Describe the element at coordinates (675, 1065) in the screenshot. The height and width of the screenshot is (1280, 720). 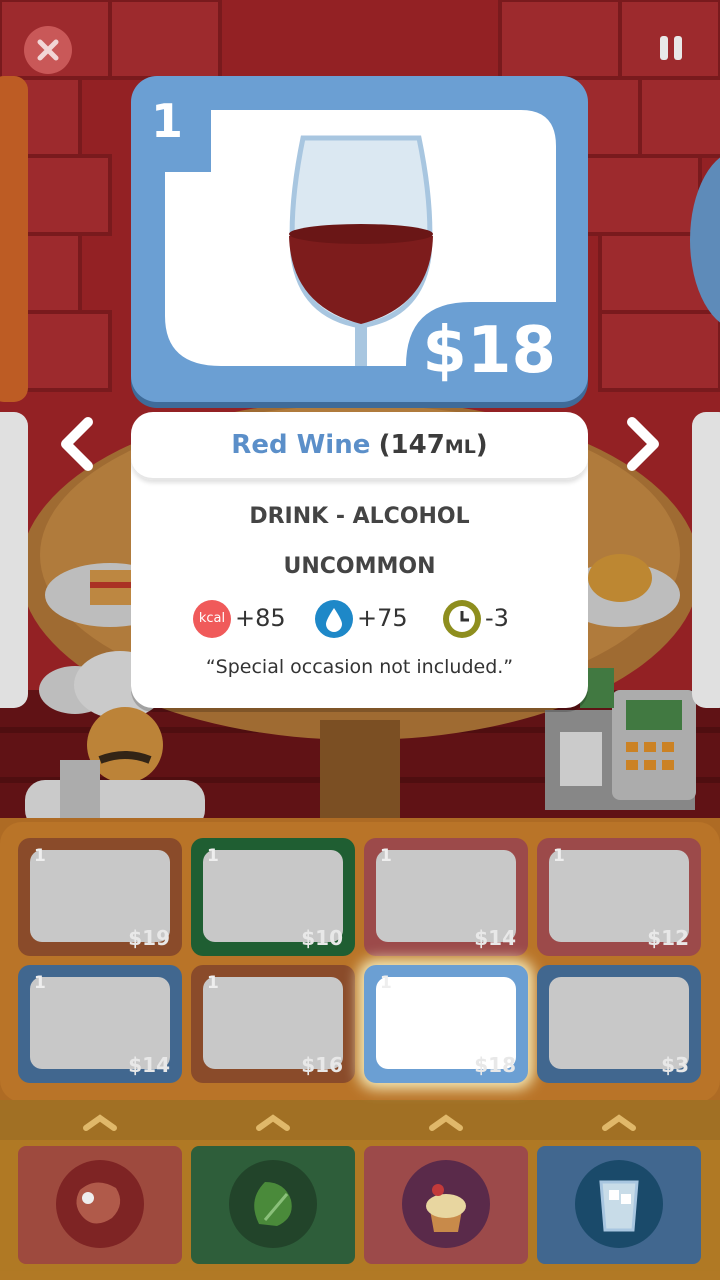
I see `inventory-item-price: $3` at that location.